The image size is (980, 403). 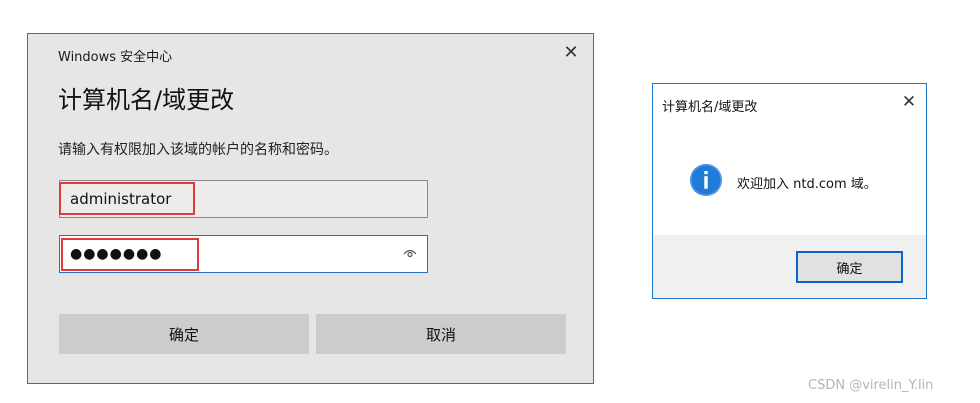 What do you see at coordinates (127, 198) in the screenshot?
I see `username-highlight-box` at bounding box center [127, 198].